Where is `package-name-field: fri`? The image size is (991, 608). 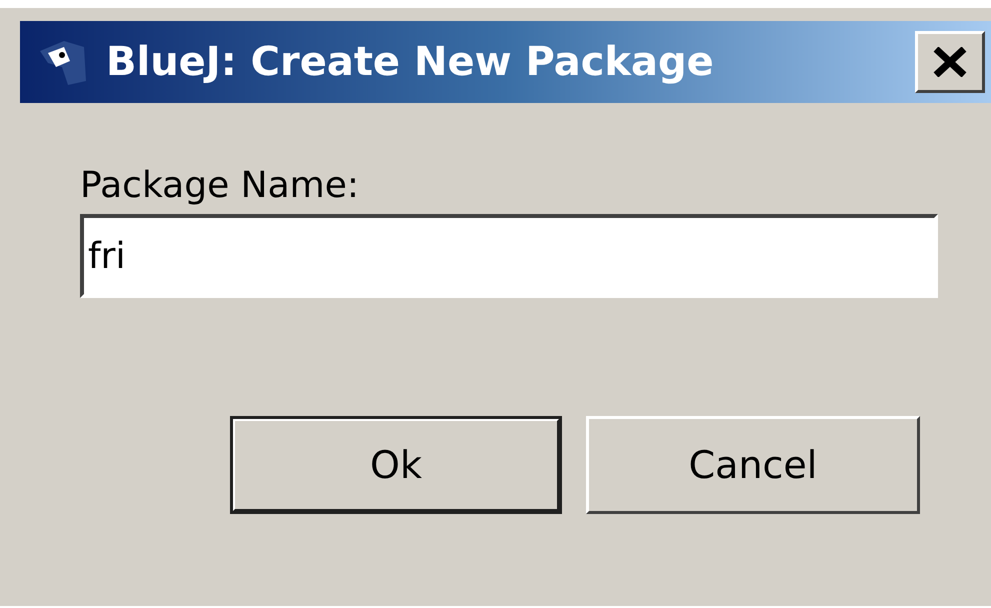
package-name-field: fri is located at coordinates (509, 256).